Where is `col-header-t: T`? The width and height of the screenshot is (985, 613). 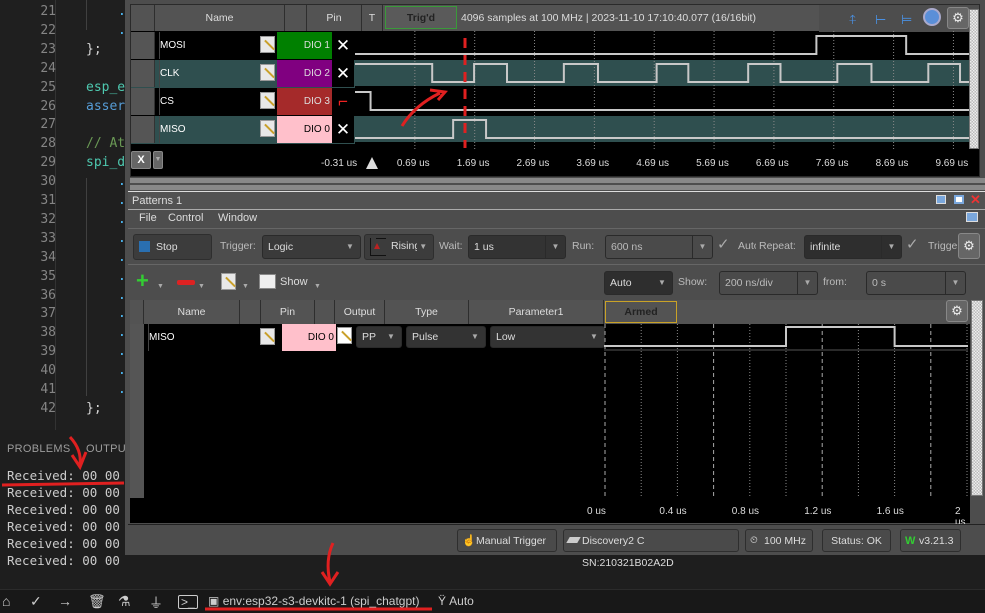 col-header-t: T is located at coordinates (372, 18).